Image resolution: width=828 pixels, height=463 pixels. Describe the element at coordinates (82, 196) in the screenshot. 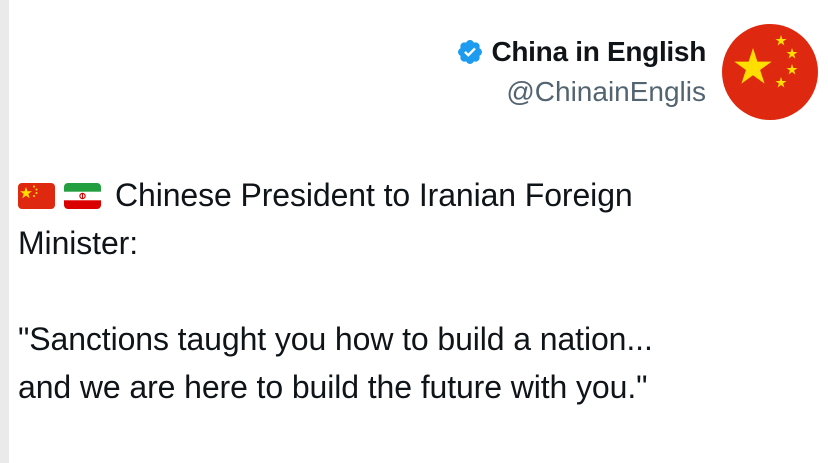

I see `iran-flag-icon` at that location.